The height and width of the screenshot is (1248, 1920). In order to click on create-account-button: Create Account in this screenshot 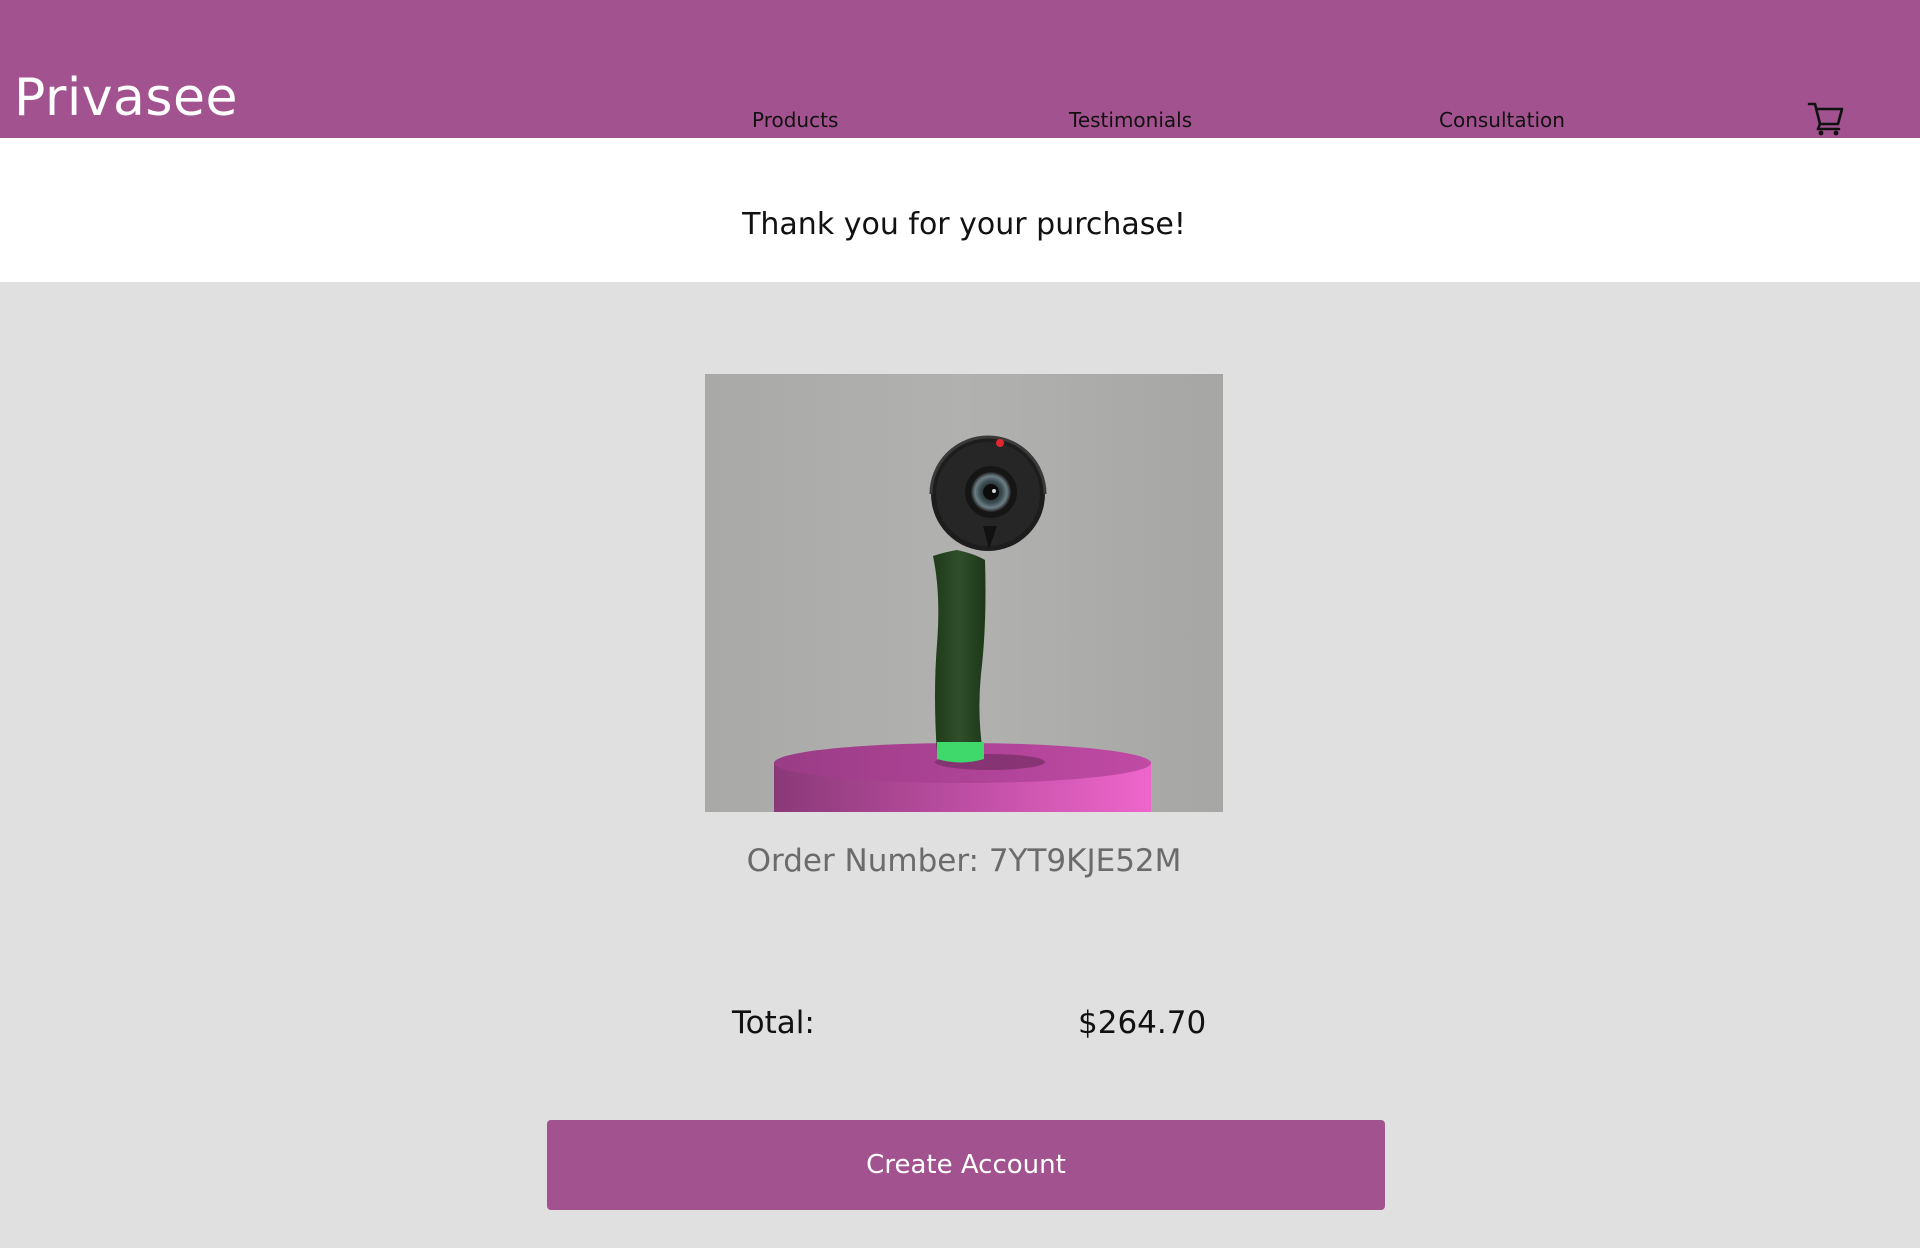, I will do `click(966, 1165)`.